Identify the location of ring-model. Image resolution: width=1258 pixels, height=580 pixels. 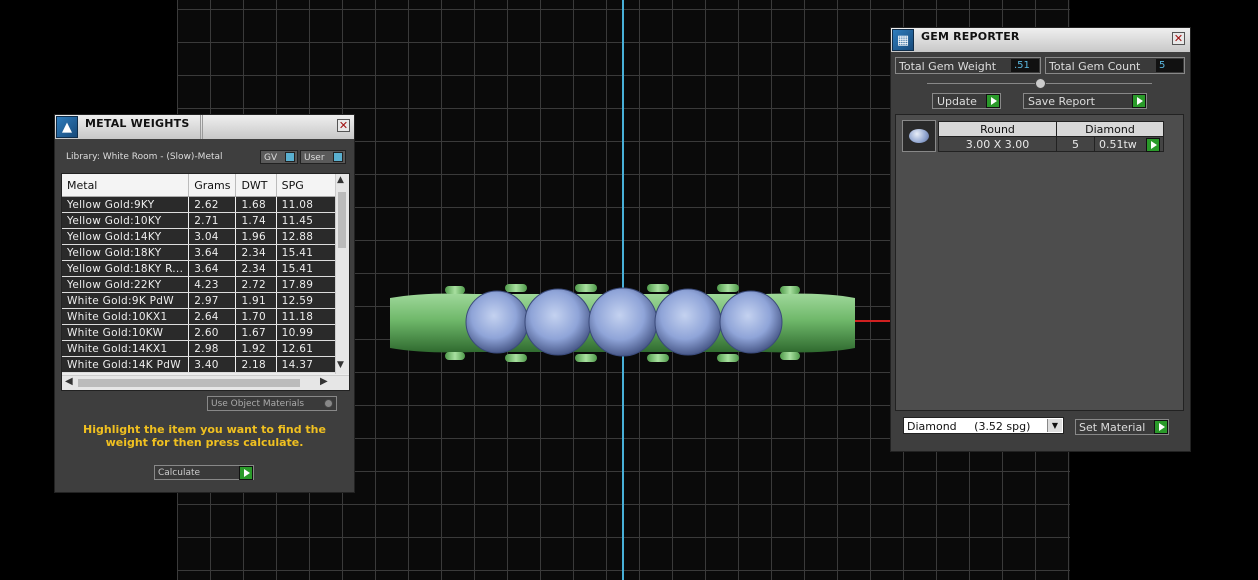
(622, 323).